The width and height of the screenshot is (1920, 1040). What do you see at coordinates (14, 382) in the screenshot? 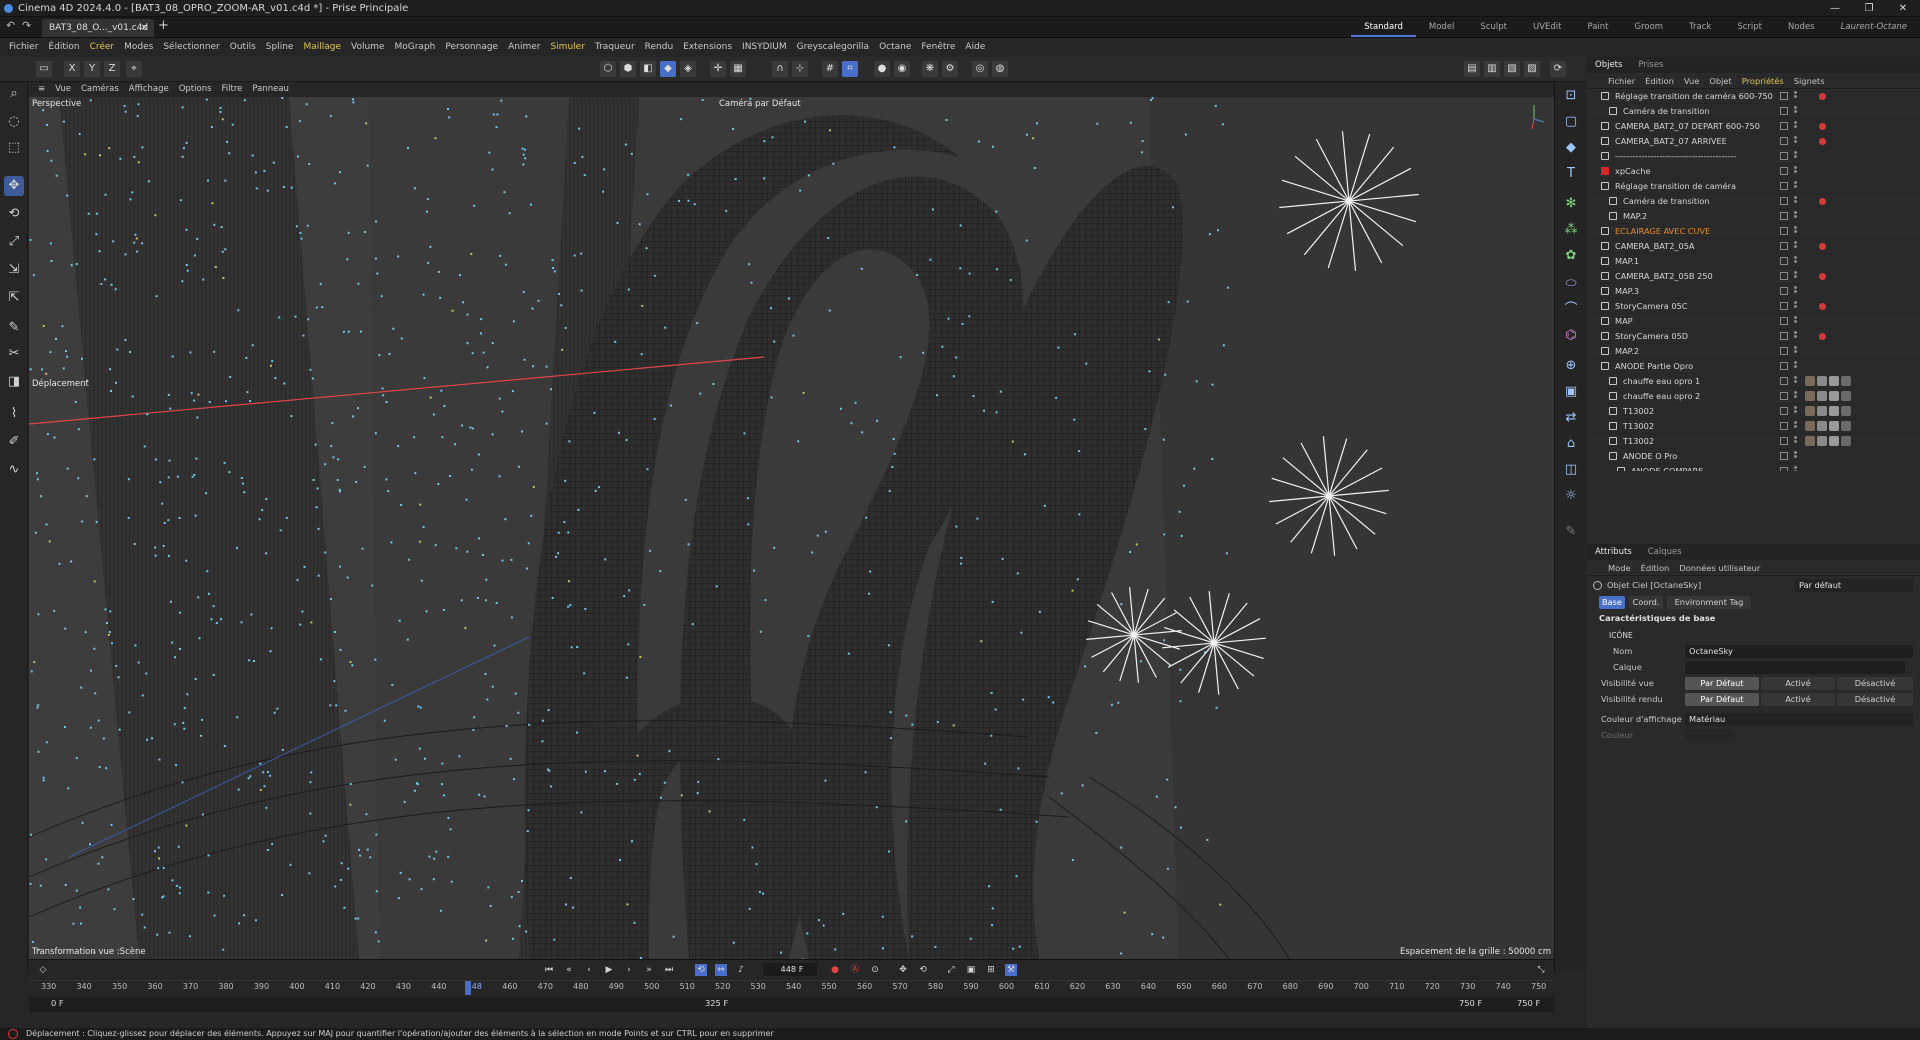
I see `extrude-tool-icon: ◨` at bounding box center [14, 382].